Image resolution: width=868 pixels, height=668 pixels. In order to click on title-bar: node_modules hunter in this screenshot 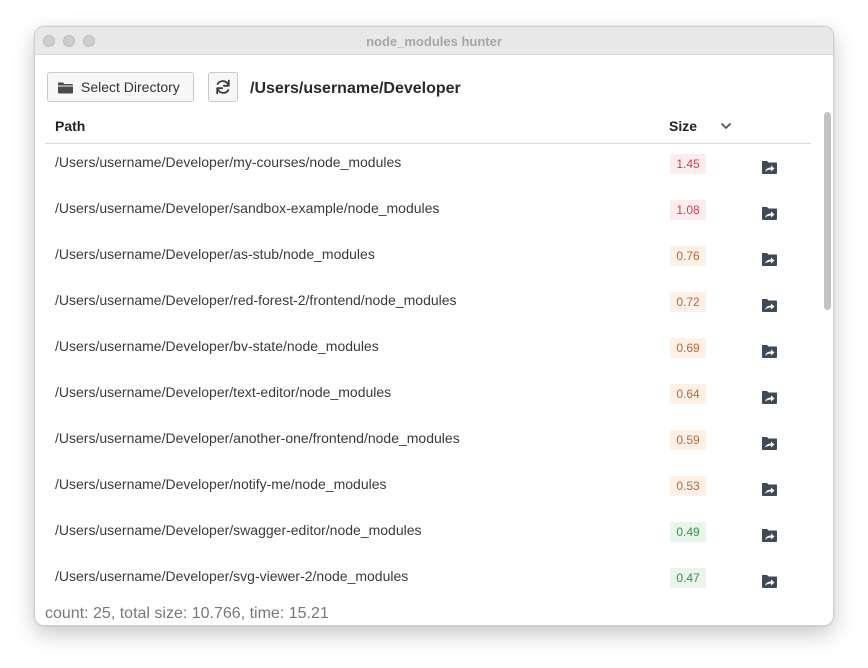, I will do `click(434, 41)`.